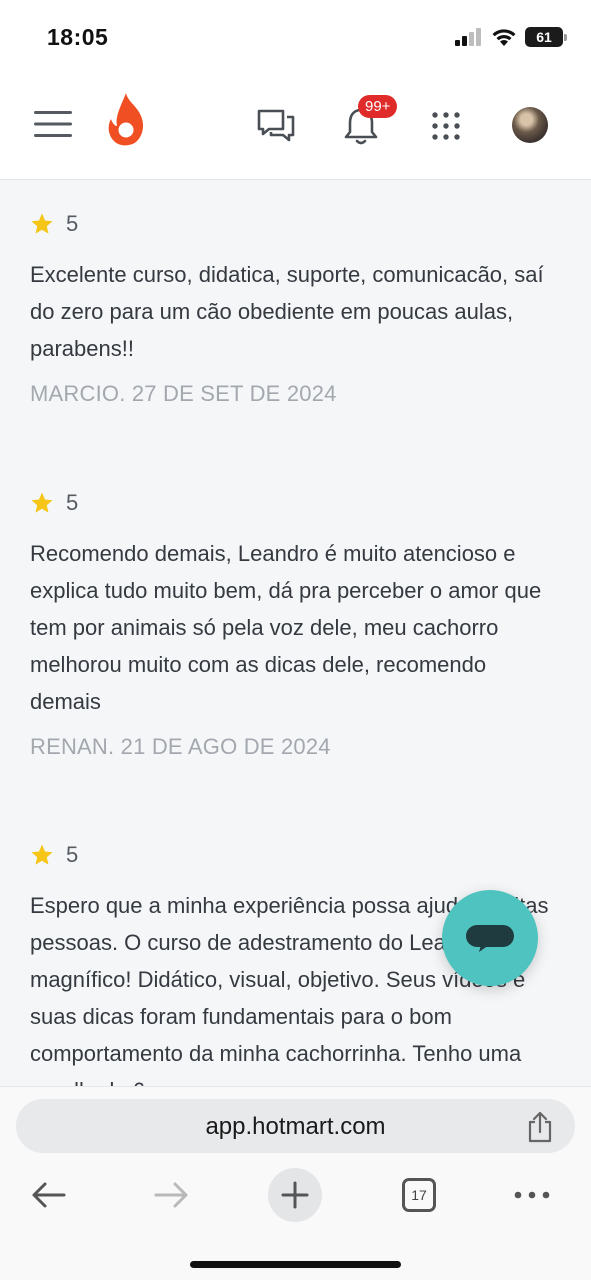 The image size is (591, 1280). I want to click on new-tab-circle, so click(295, 1195).